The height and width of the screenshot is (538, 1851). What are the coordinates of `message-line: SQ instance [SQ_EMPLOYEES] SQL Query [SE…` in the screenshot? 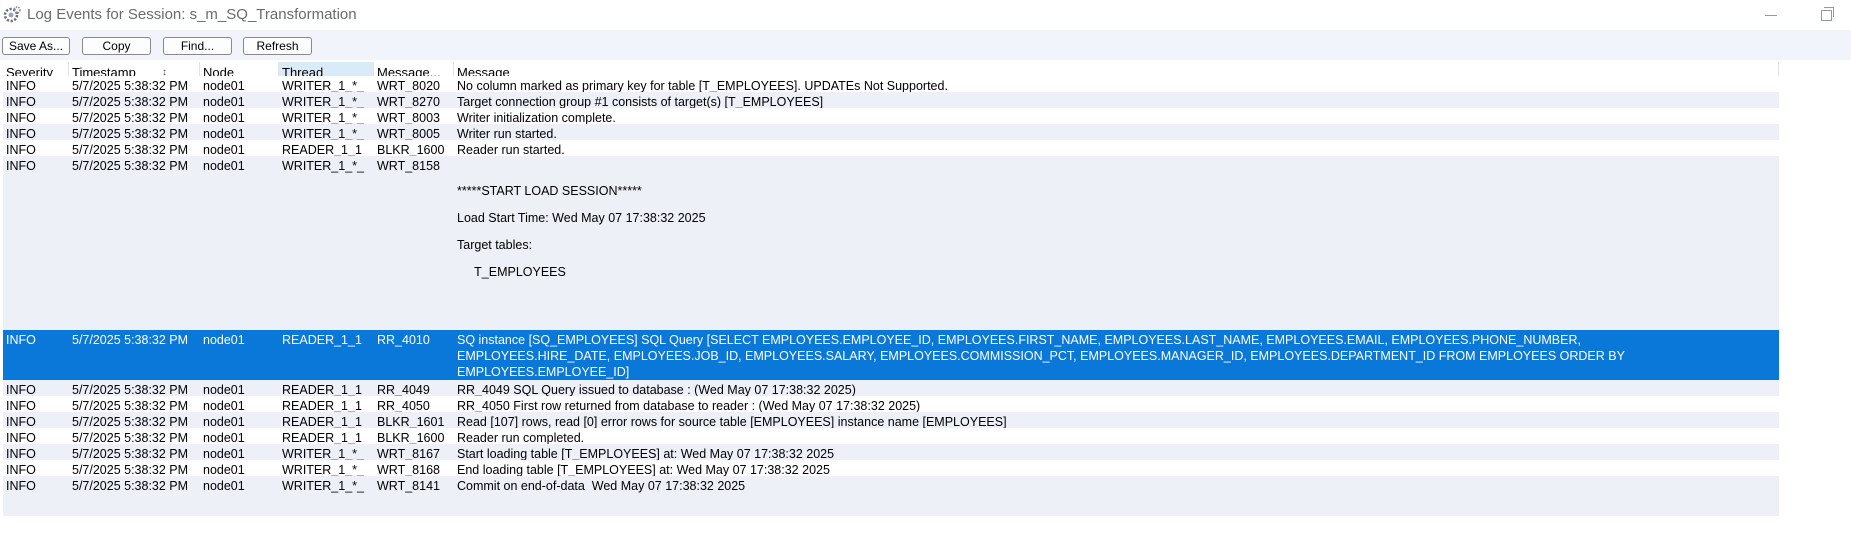 It's located at (1019, 340).